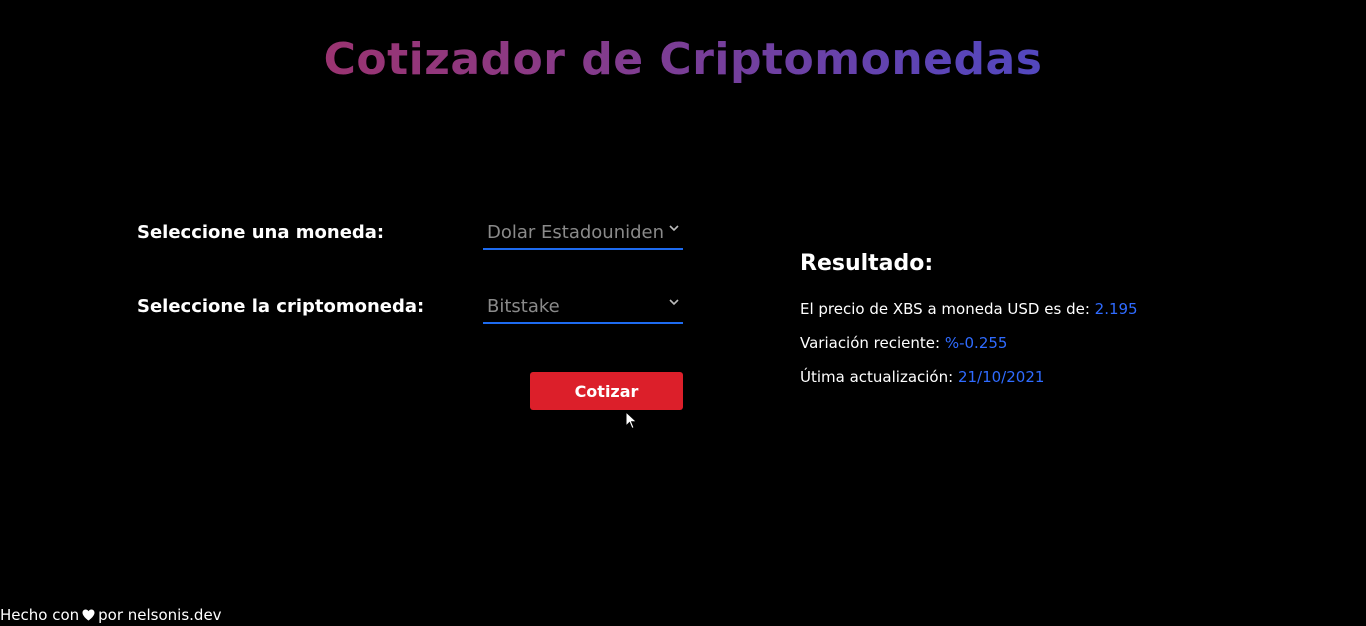 The height and width of the screenshot is (626, 1366). Describe the element at coordinates (1001, 377) in the screenshot. I see `updated-value: 21/10/2021` at that location.